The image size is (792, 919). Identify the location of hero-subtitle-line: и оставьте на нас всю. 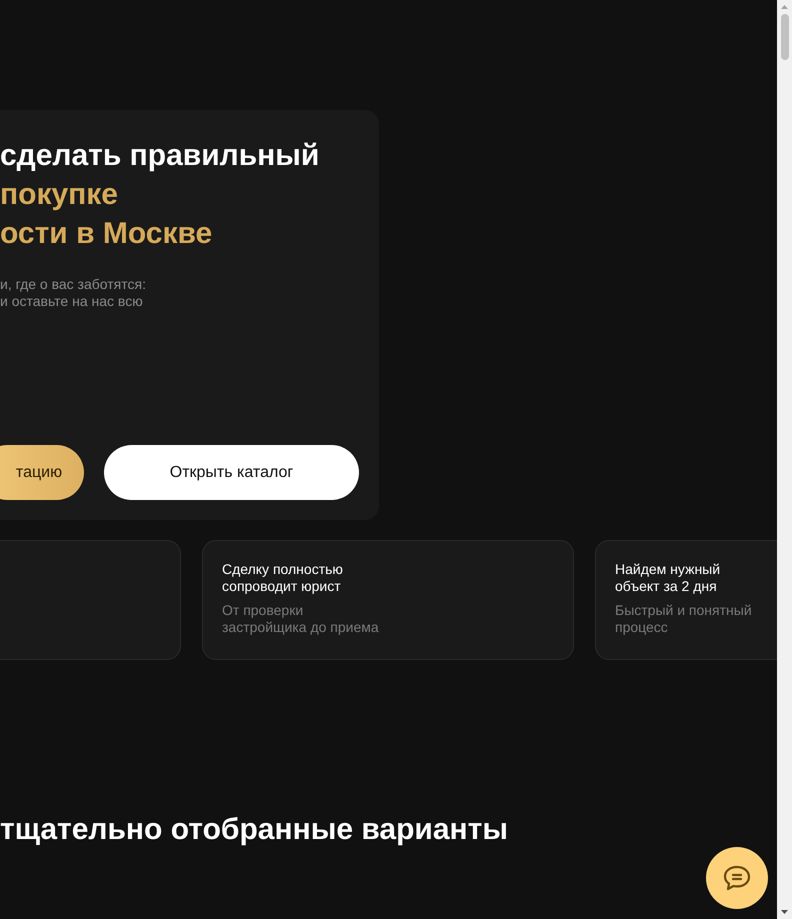
(71, 301).